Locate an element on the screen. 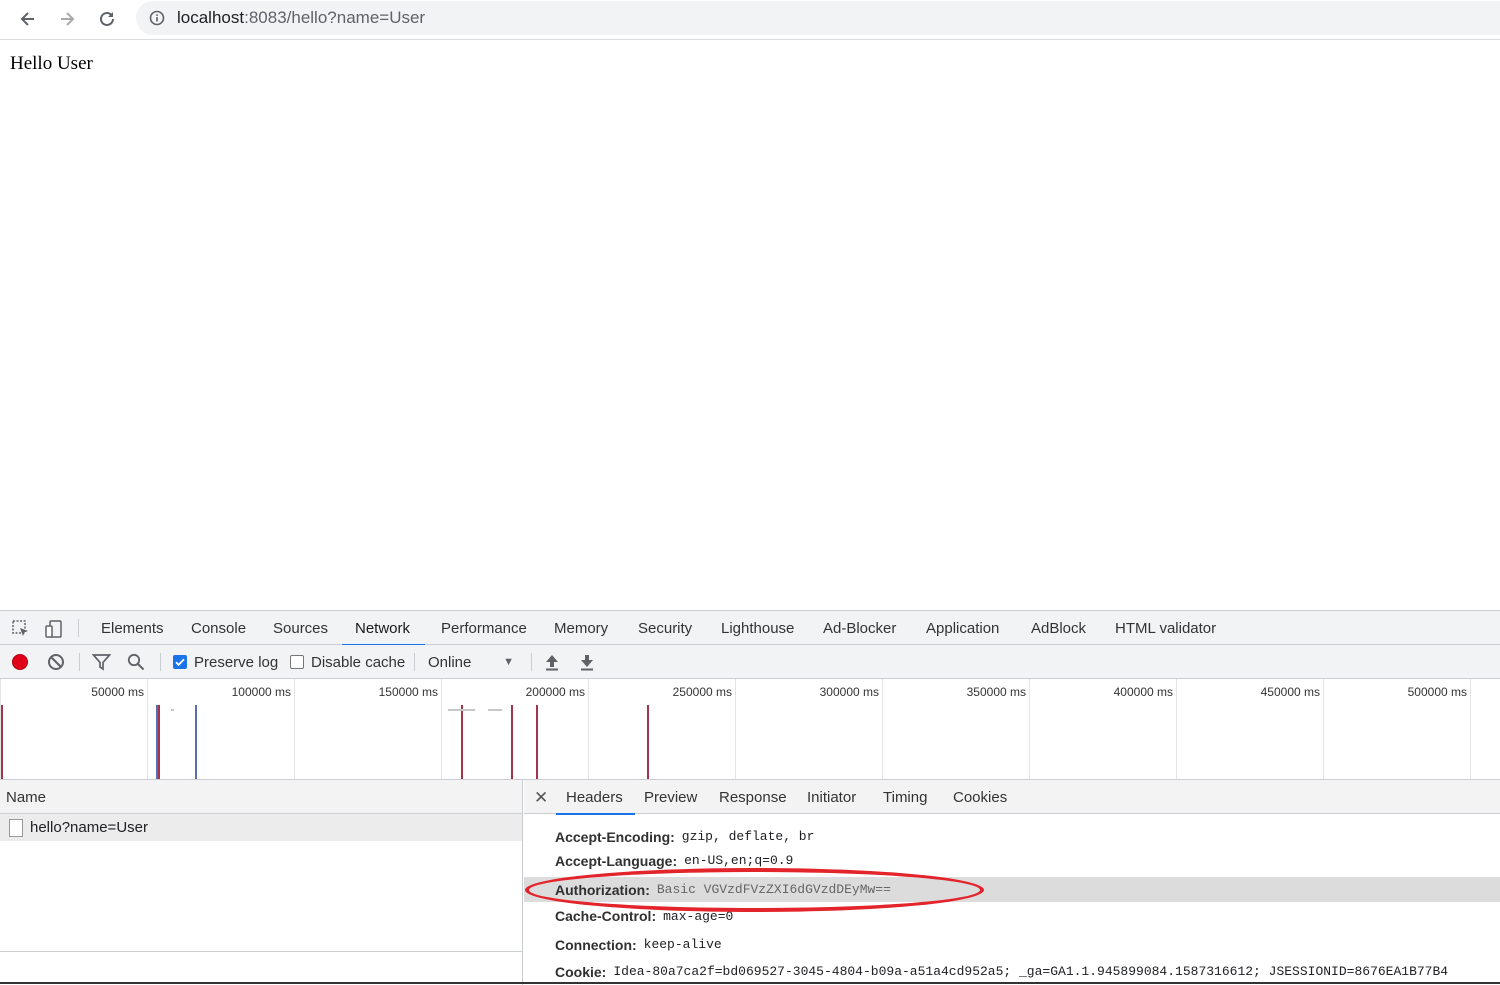 Image resolution: width=1500 pixels, height=985 pixels. header-value: keep-alive is located at coordinates (682, 944).